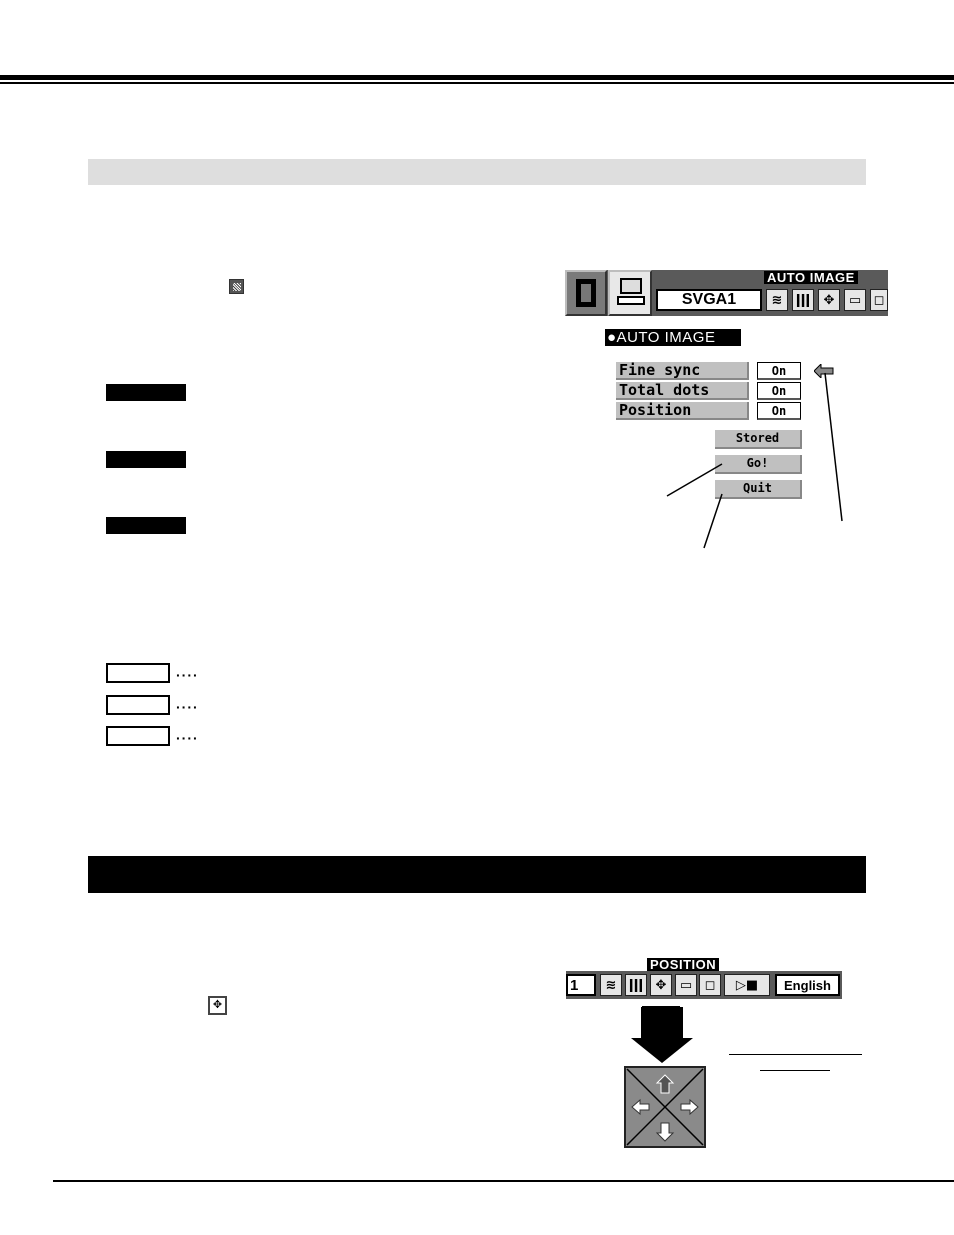  Describe the element at coordinates (477, 172) in the screenshot. I see `section-banner-auto-image` at that location.